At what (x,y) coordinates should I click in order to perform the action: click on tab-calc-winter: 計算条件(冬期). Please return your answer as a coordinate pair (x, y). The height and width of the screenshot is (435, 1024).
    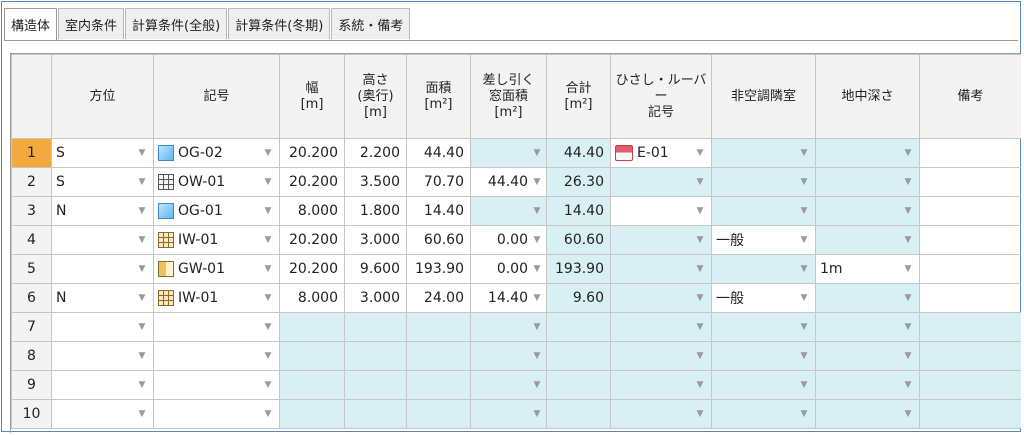
    Looking at the image, I should click on (279, 23).